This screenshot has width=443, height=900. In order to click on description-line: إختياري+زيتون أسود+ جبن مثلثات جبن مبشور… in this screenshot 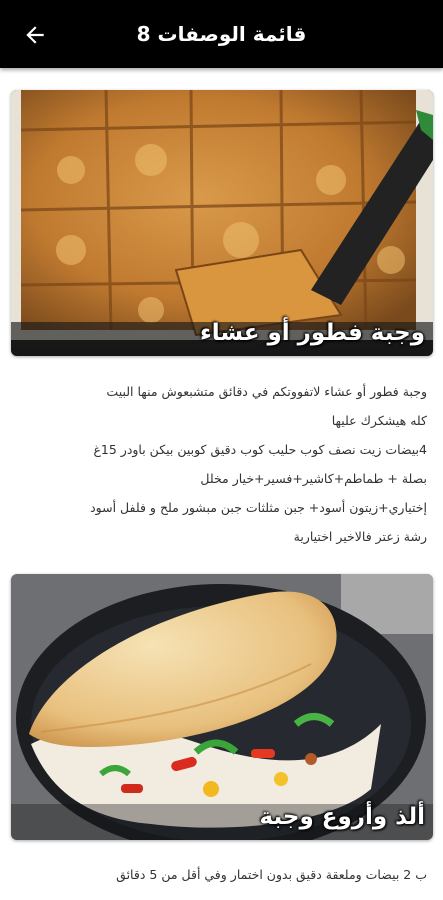, I will do `click(258, 507)`.